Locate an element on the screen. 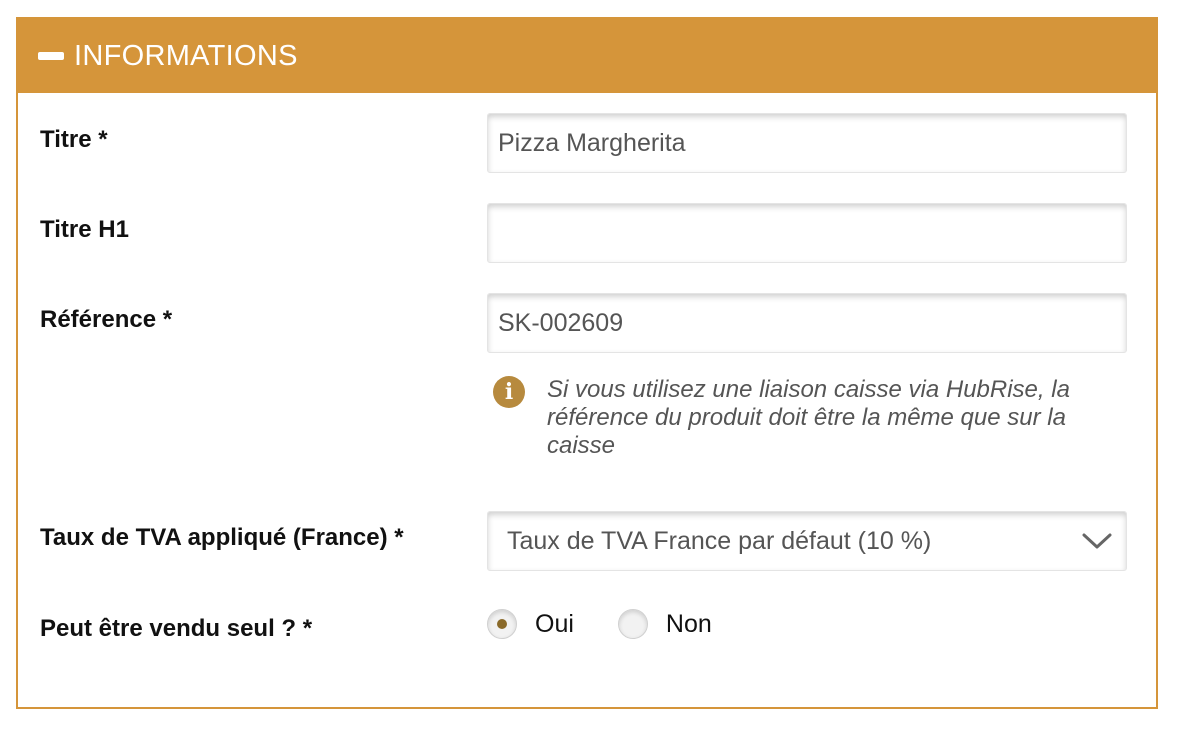 This screenshot has width=1178, height=730. radio-label-non: Non is located at coordinates (688, 623).